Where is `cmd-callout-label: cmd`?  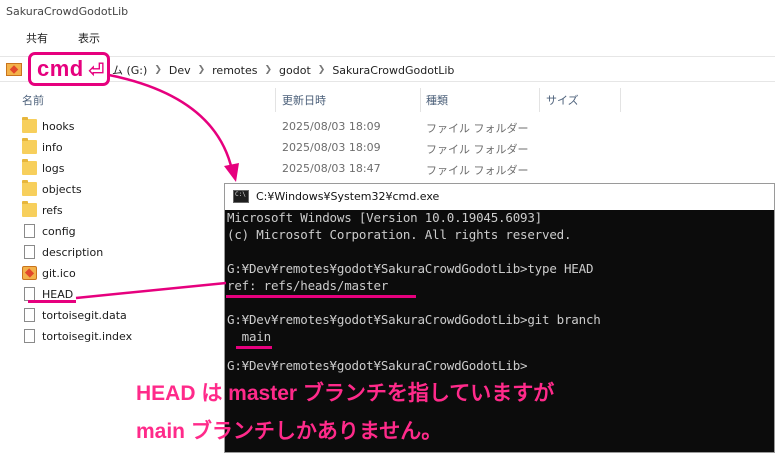 cmd-callout-label: cmd is located at coordinates (60, 68).